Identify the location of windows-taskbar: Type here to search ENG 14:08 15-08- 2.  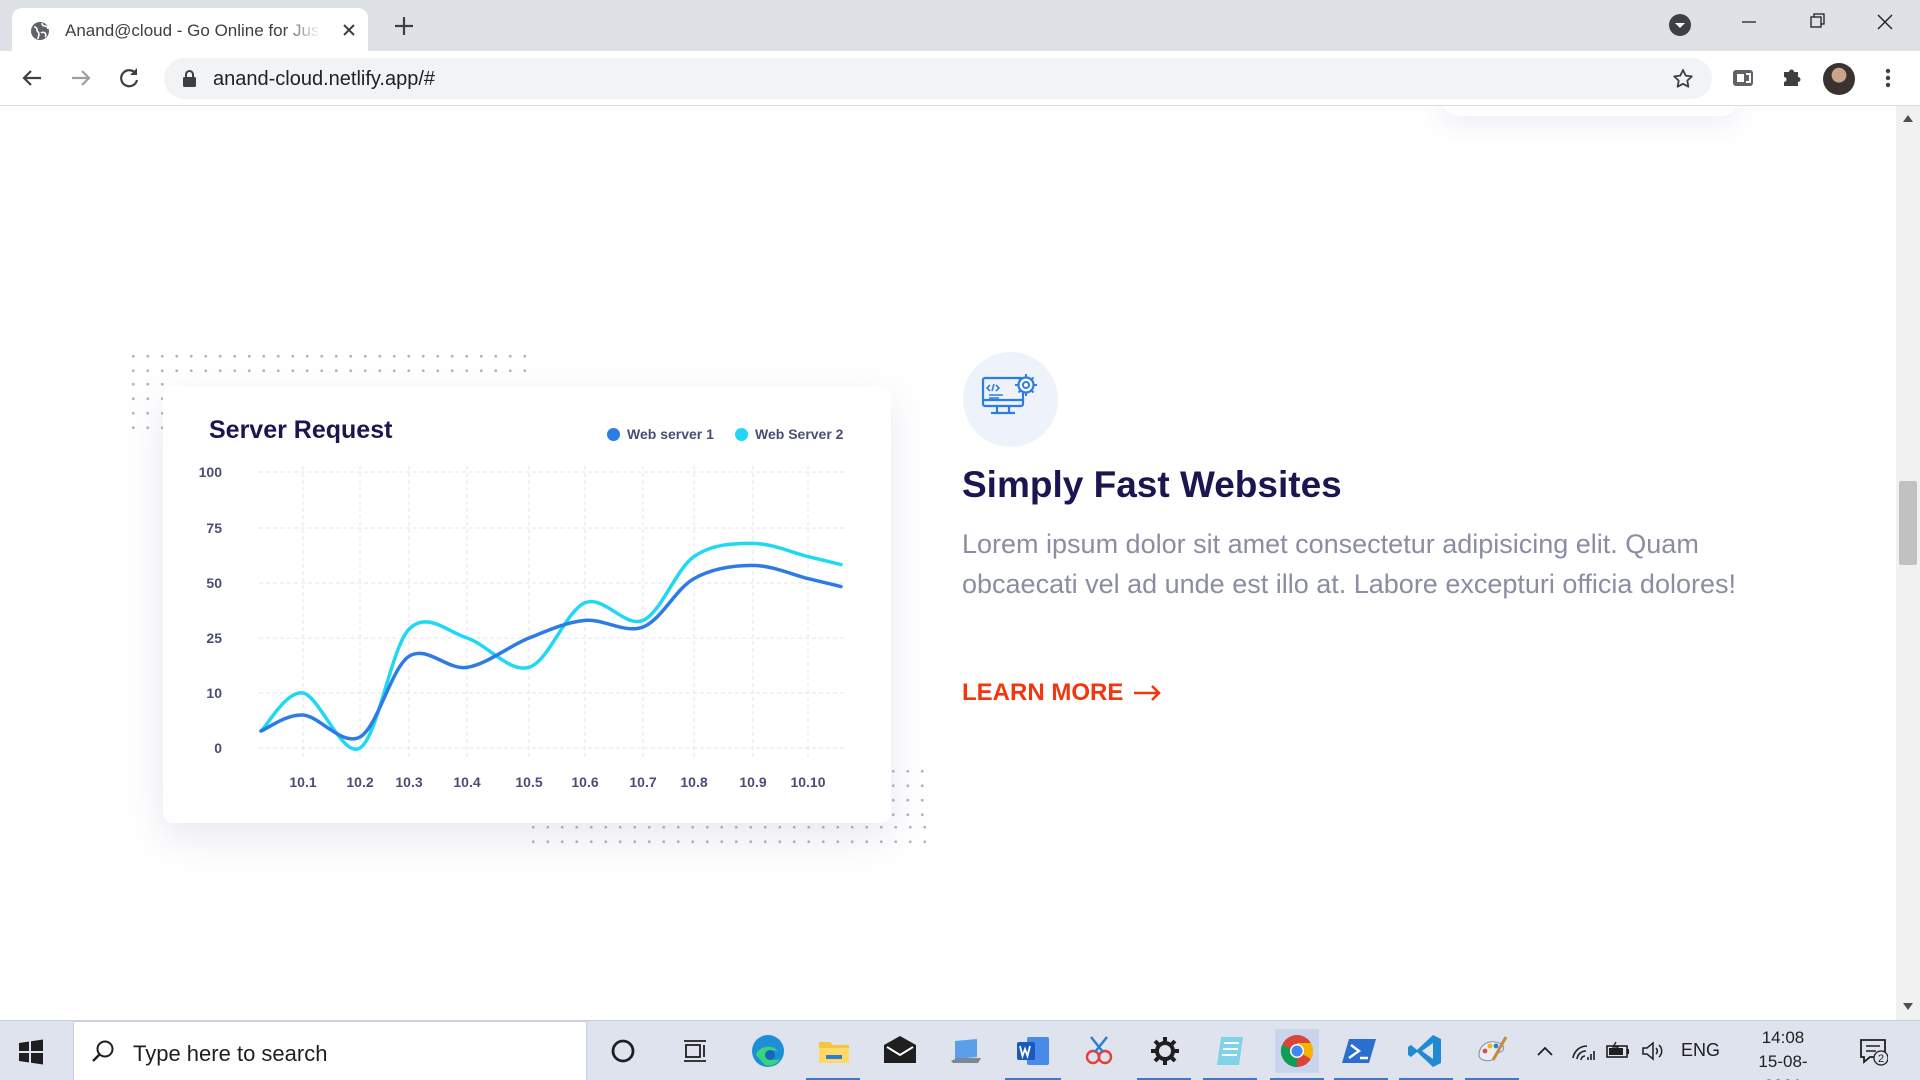
(960, 1050).